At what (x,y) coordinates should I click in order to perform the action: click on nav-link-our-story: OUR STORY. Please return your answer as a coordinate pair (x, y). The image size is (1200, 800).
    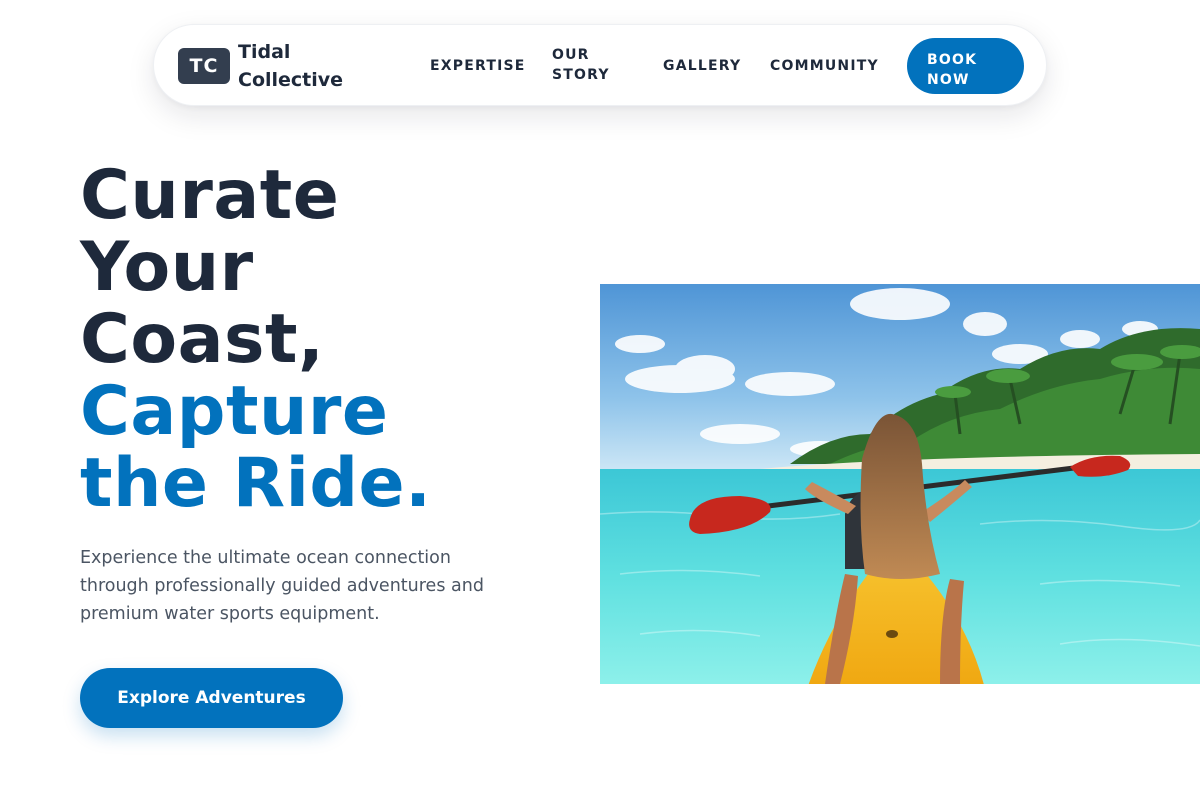
    Looking at the image, I should click on (592, 65).